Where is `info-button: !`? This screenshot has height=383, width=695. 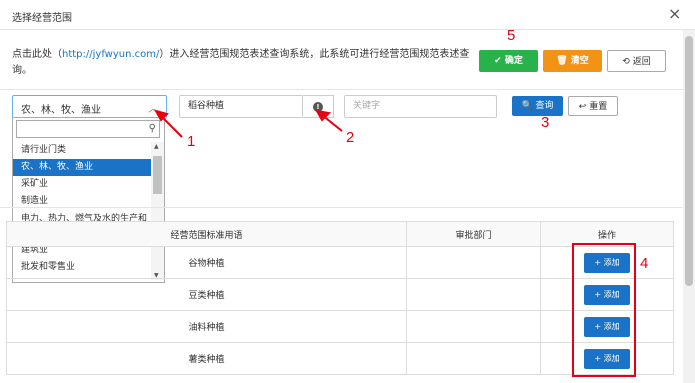
info-button: ! is located at coordinates (318, 106).